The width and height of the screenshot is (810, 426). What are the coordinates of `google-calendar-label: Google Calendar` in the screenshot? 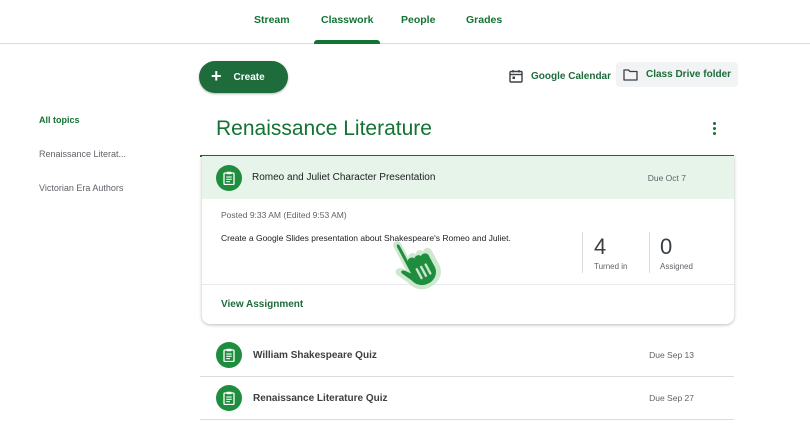 It's located at (571, 76).